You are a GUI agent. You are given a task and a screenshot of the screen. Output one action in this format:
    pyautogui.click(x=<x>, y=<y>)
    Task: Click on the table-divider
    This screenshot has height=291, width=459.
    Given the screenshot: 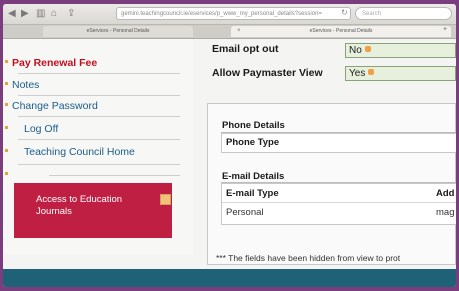 What is the action you would take?
    pyautogui.click(x=339, y=202)
    